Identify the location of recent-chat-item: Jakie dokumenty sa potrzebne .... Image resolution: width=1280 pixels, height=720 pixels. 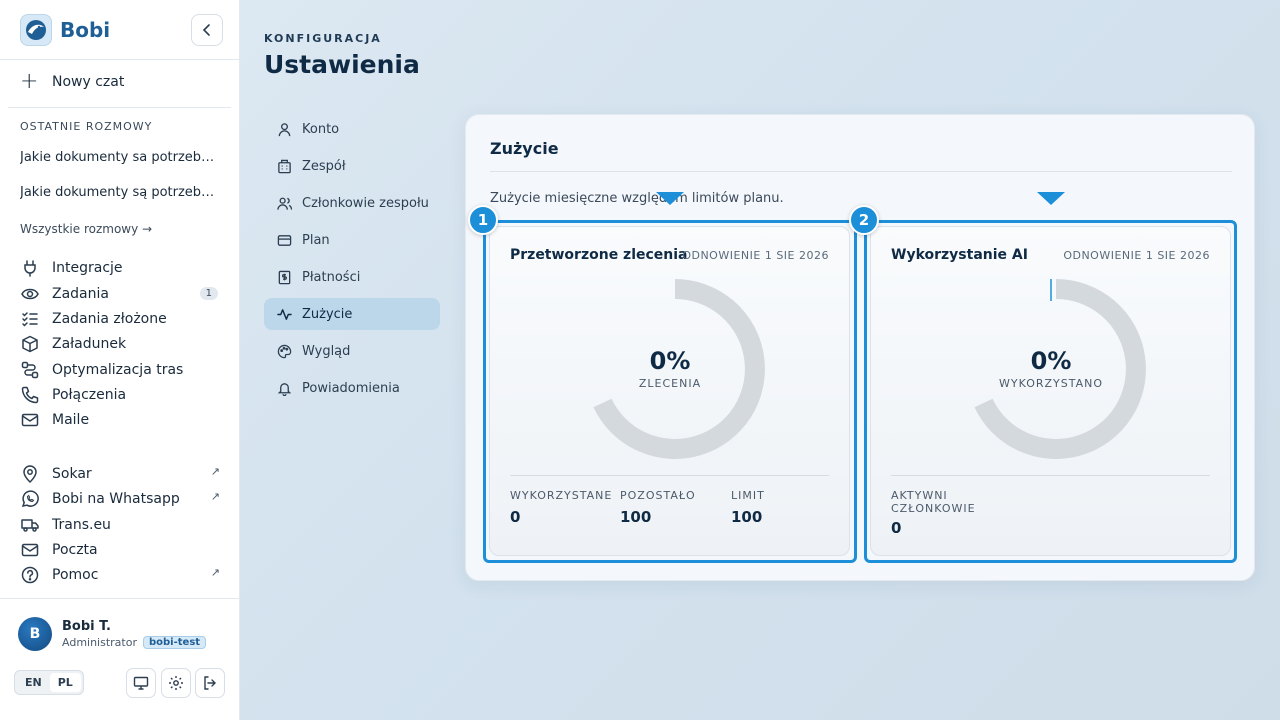
(120, 157).